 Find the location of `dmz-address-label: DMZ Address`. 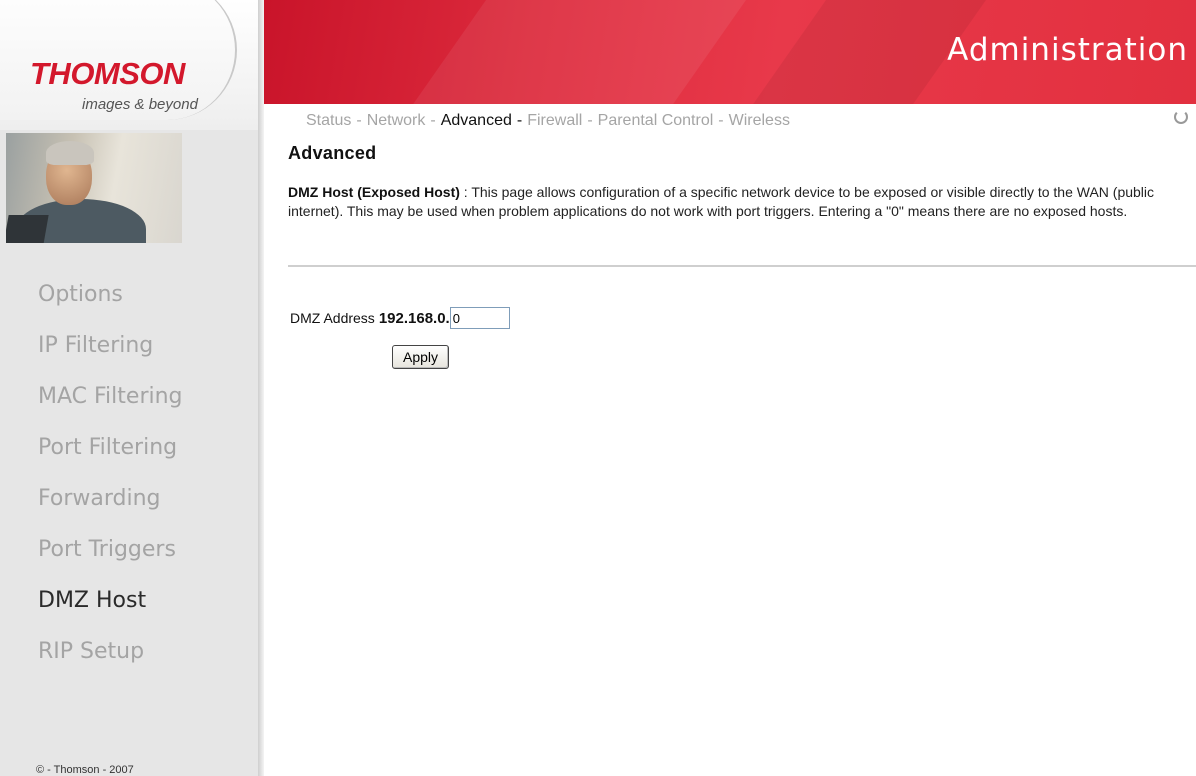

dmz-address-label: DMZ Address is located at coordinates (332, 318).